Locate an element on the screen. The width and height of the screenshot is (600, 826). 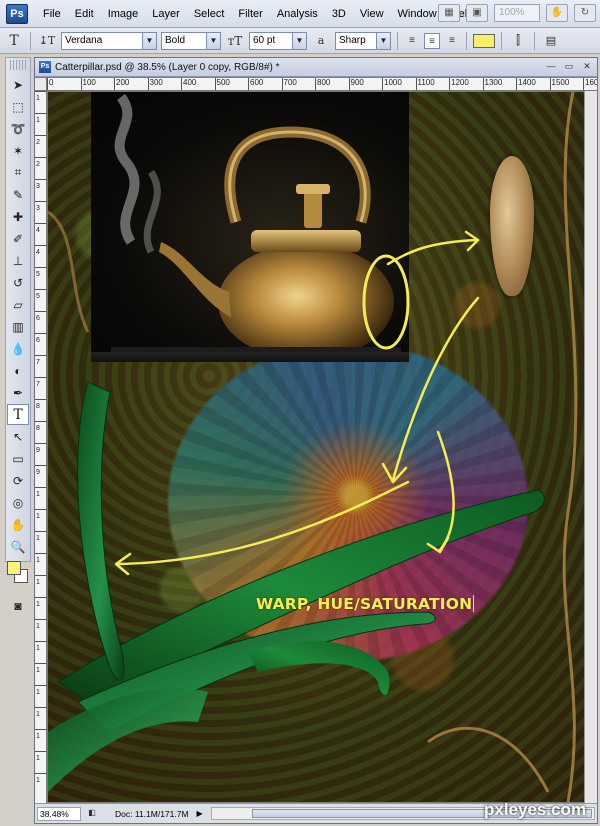
menu-filter: Filter is located at coordinates (250, 14).